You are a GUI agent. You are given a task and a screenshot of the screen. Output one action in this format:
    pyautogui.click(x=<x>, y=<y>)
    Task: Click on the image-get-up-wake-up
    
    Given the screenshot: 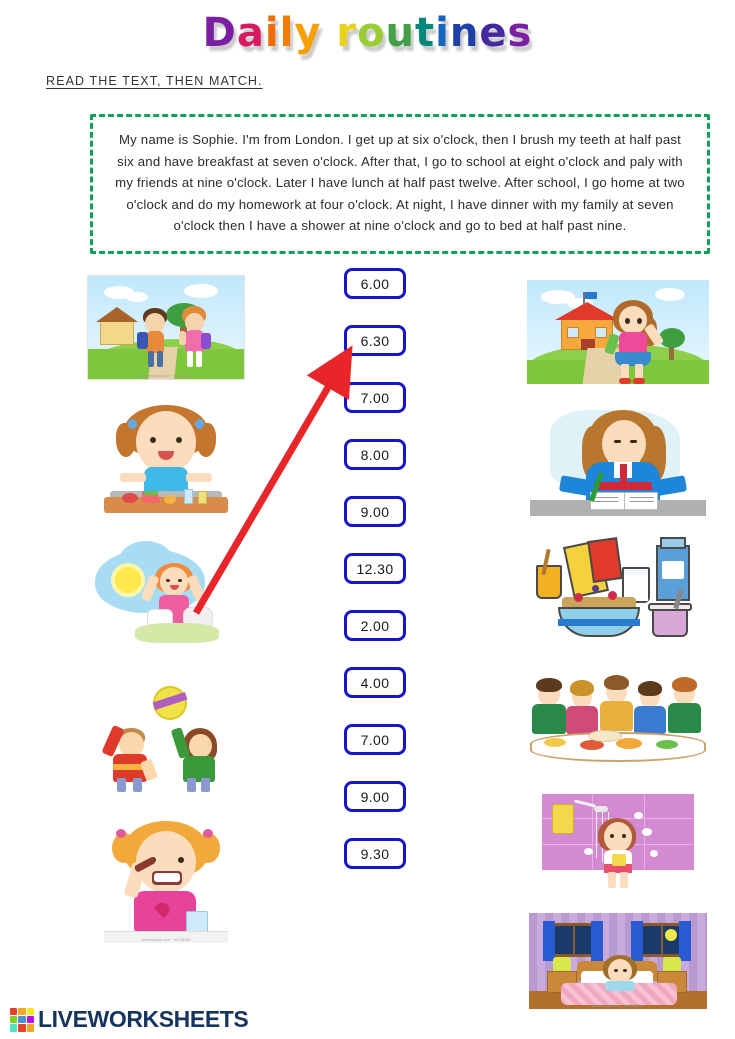 What is the action you would take?
    pyautogui.click(x=166, y=596)
    